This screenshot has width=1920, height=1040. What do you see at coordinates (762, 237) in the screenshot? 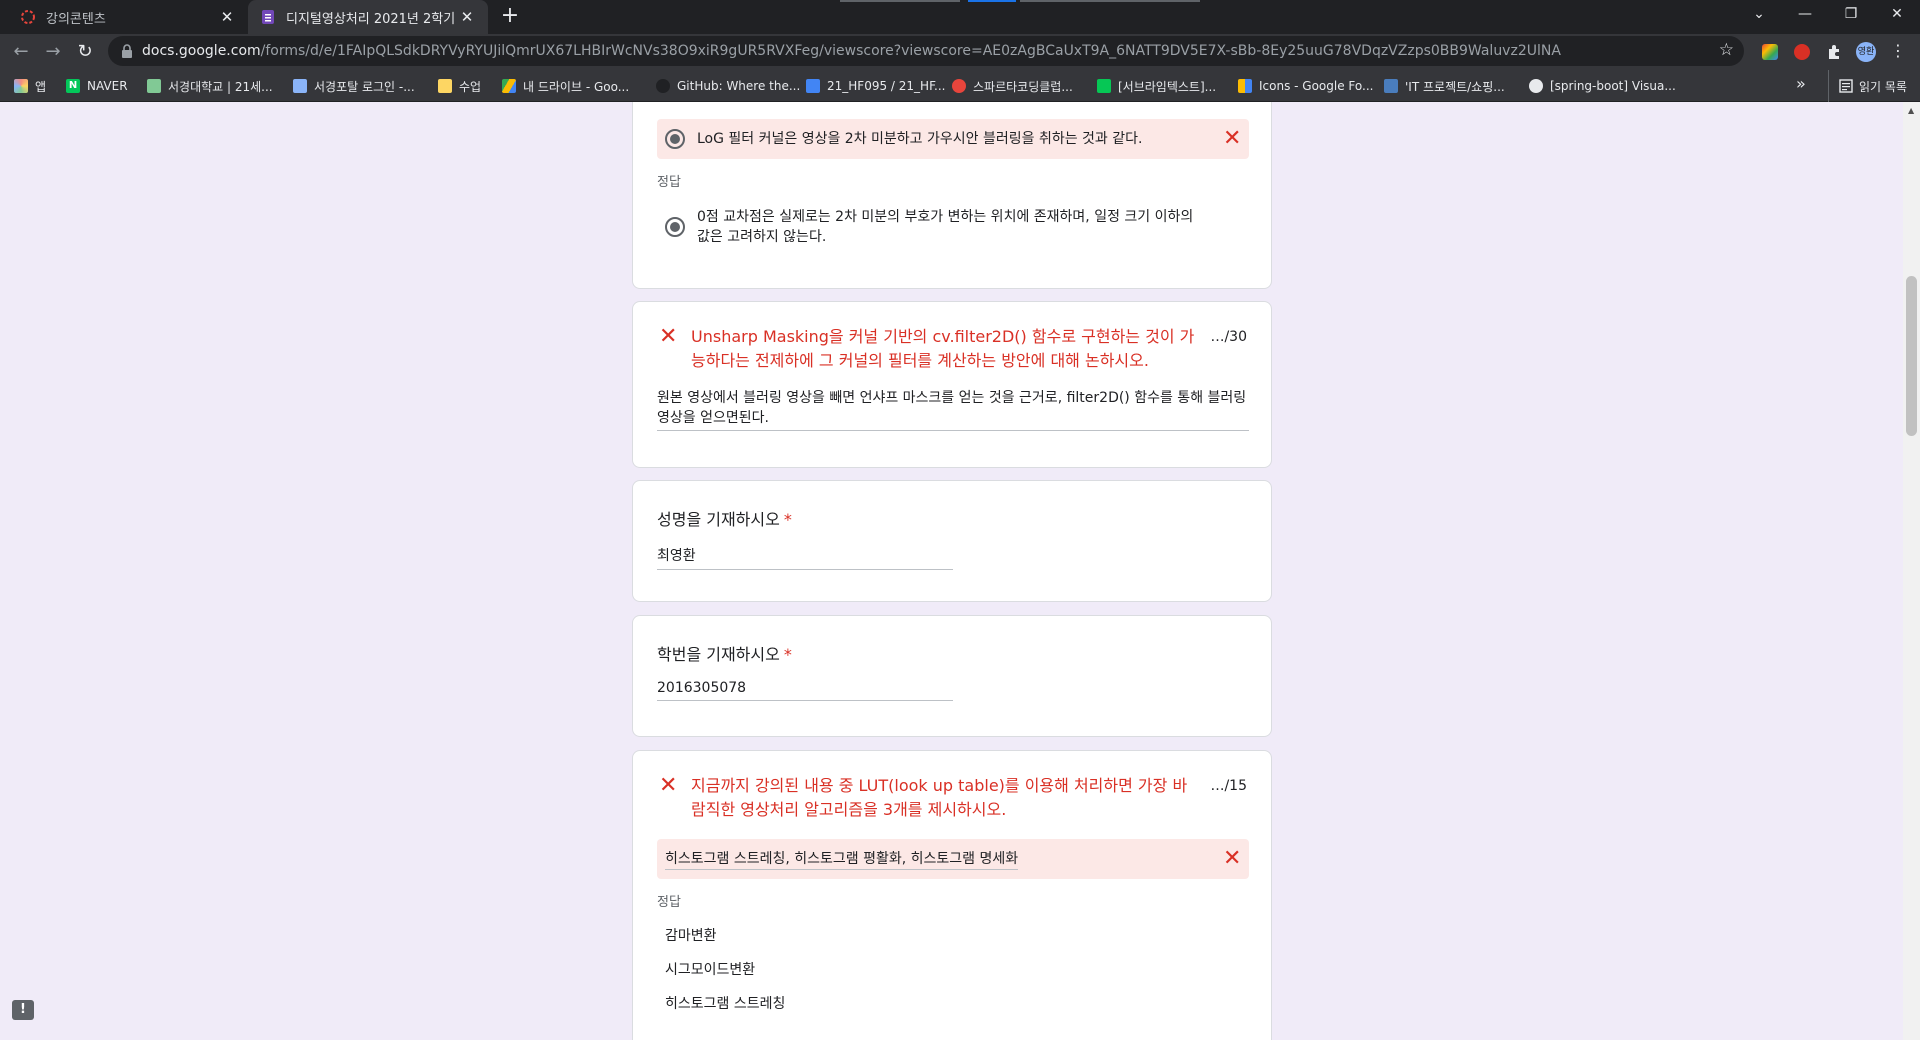
I see `correct-option-line: 값은 고려하지 않는다.` at bounding box center [762, 237].